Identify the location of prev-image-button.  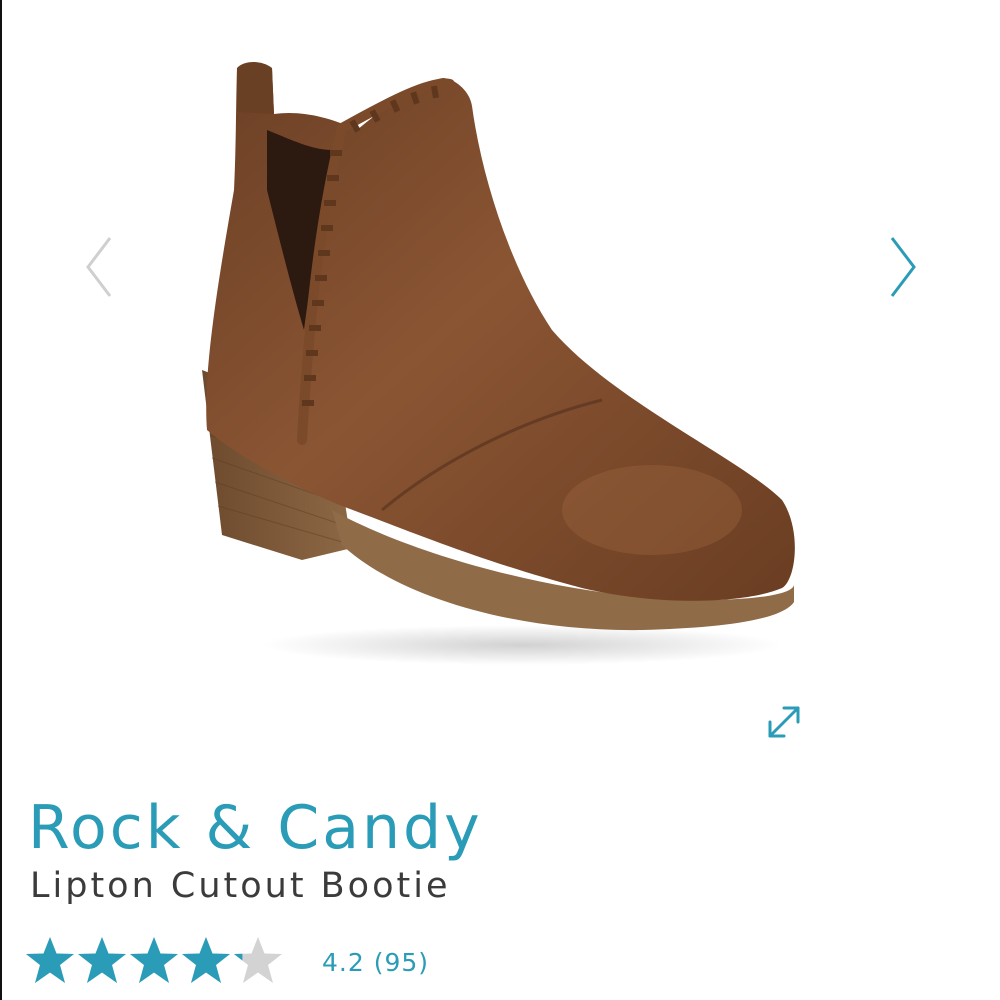
(100, 267).